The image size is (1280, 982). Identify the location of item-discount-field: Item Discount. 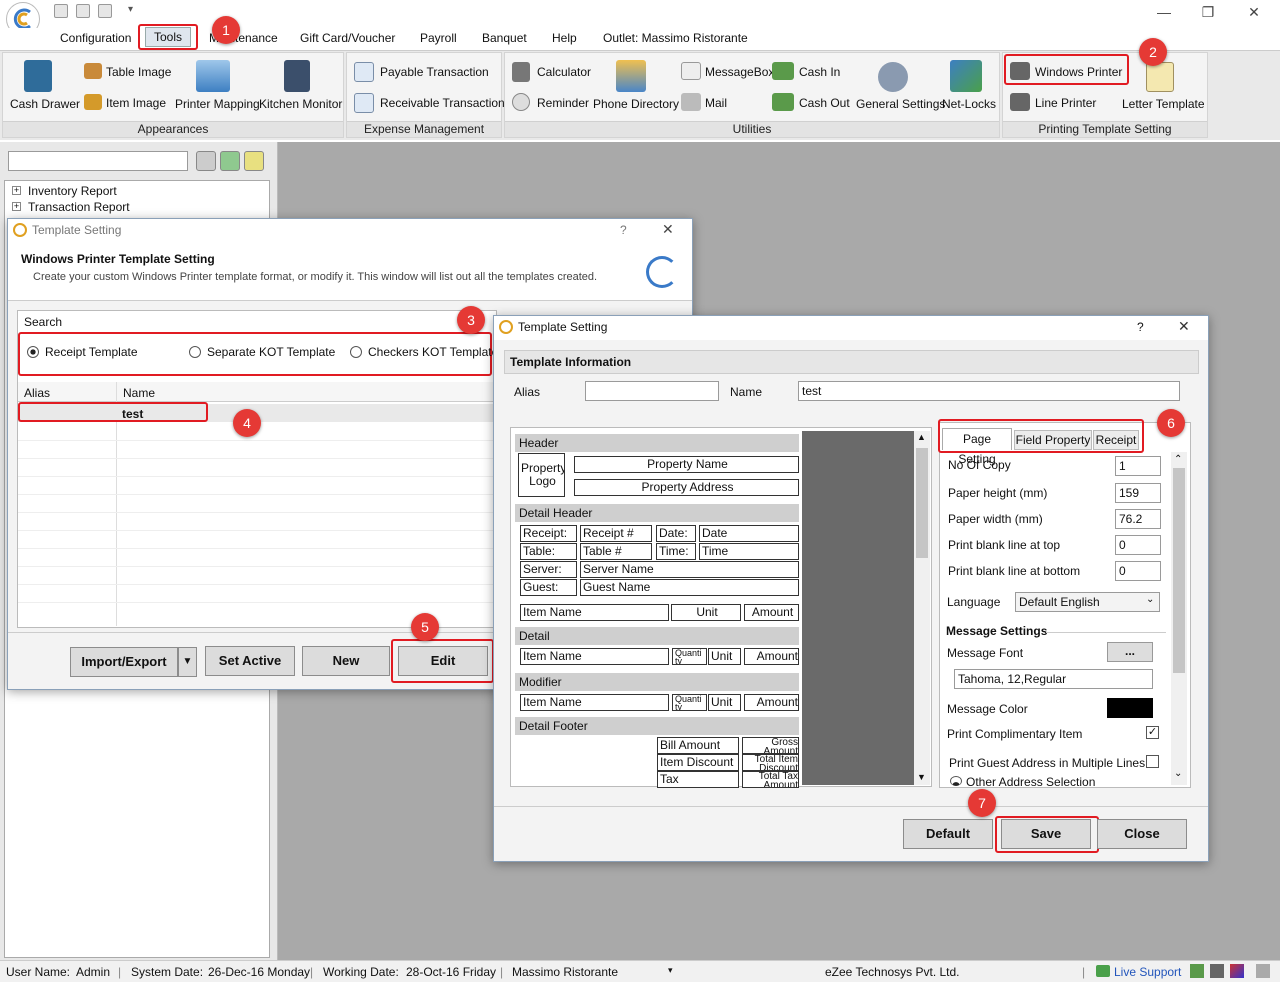
(698, 762).